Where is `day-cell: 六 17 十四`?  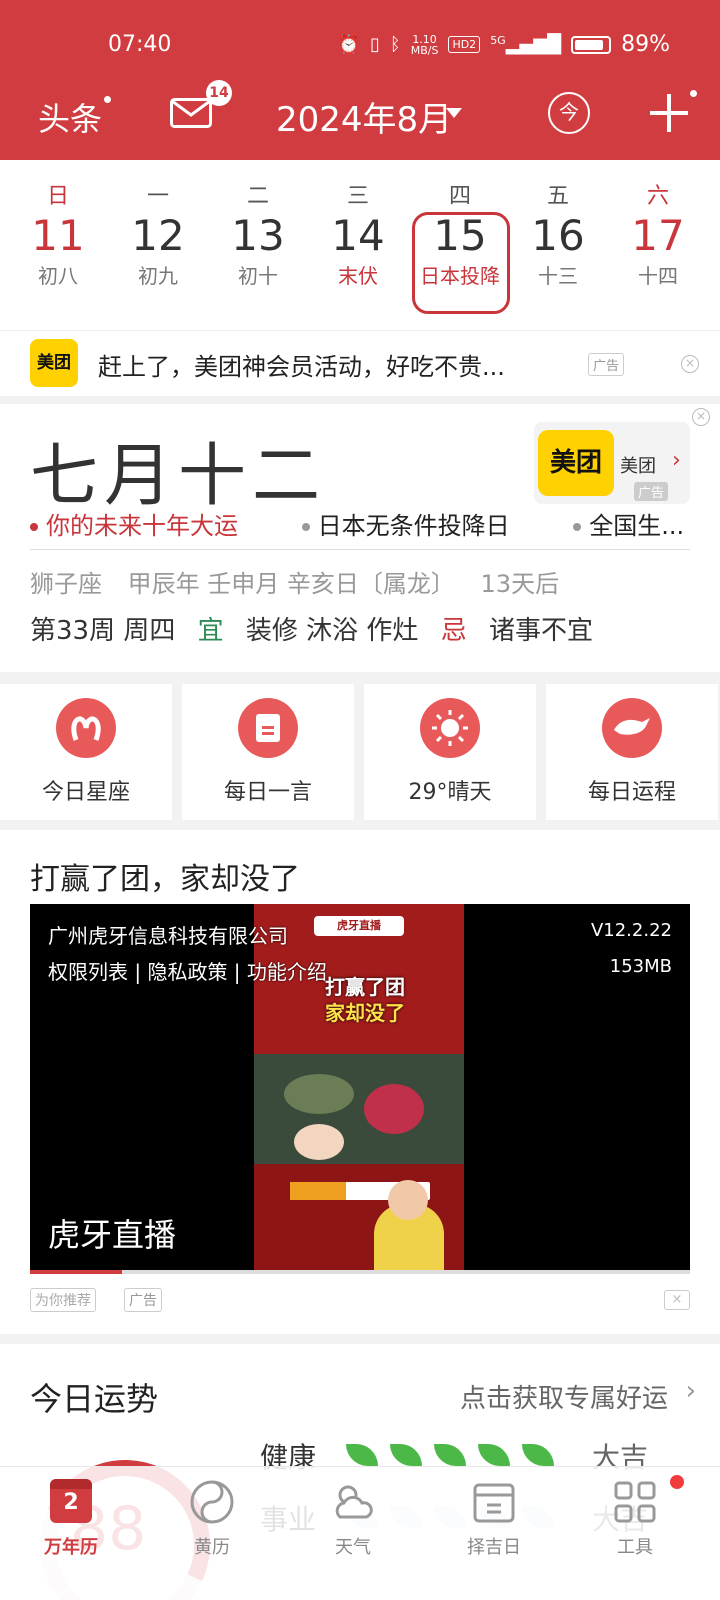 day-cell: 六 17 十四 is located at coordinates (658, 233).